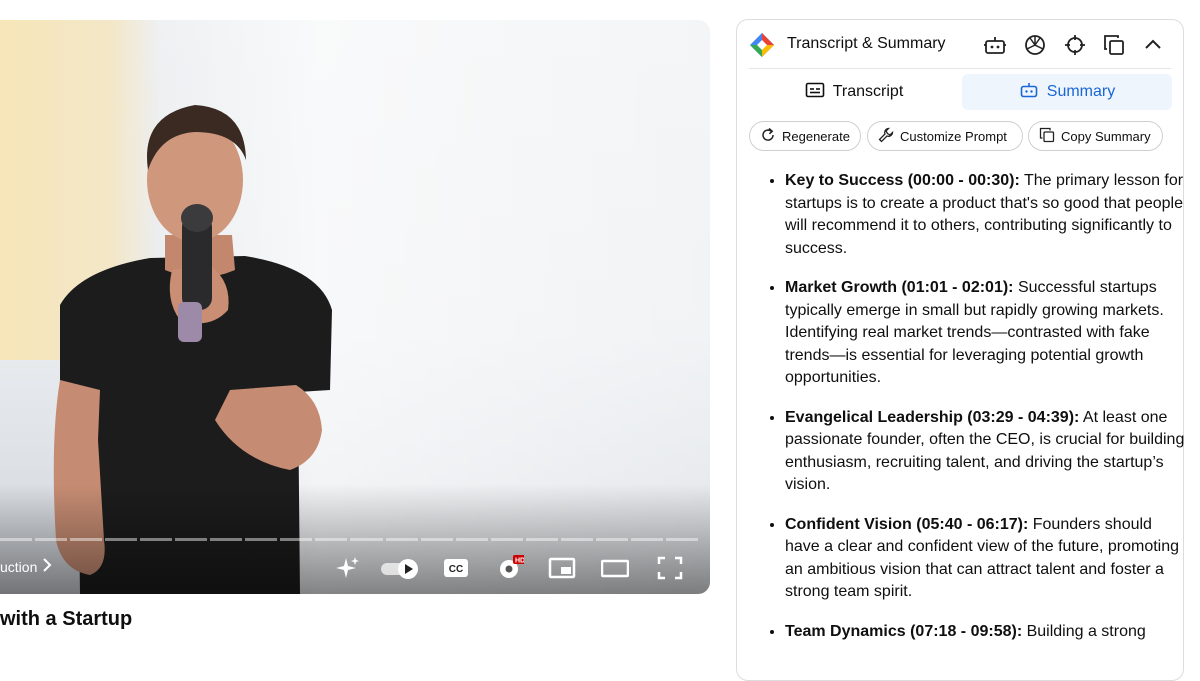  What do you see at coordinates (816, 136) in the screenshot?
I see `regenerate-label: Regenerate` at bounding box center [816, 136].